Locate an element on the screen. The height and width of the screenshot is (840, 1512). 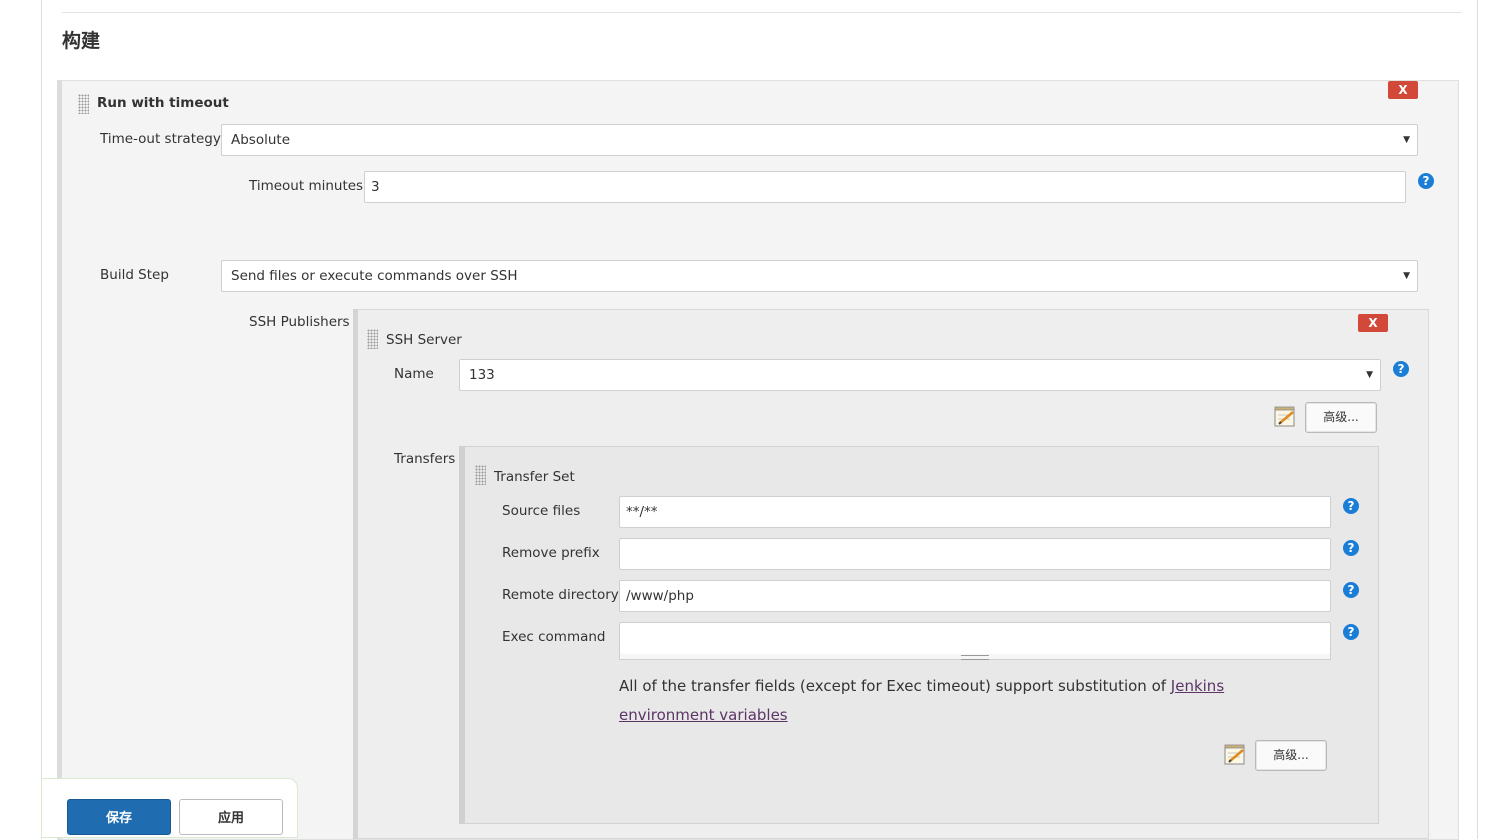
remove-prefix-label: Remove prefix is located at coordinates (551, 553).